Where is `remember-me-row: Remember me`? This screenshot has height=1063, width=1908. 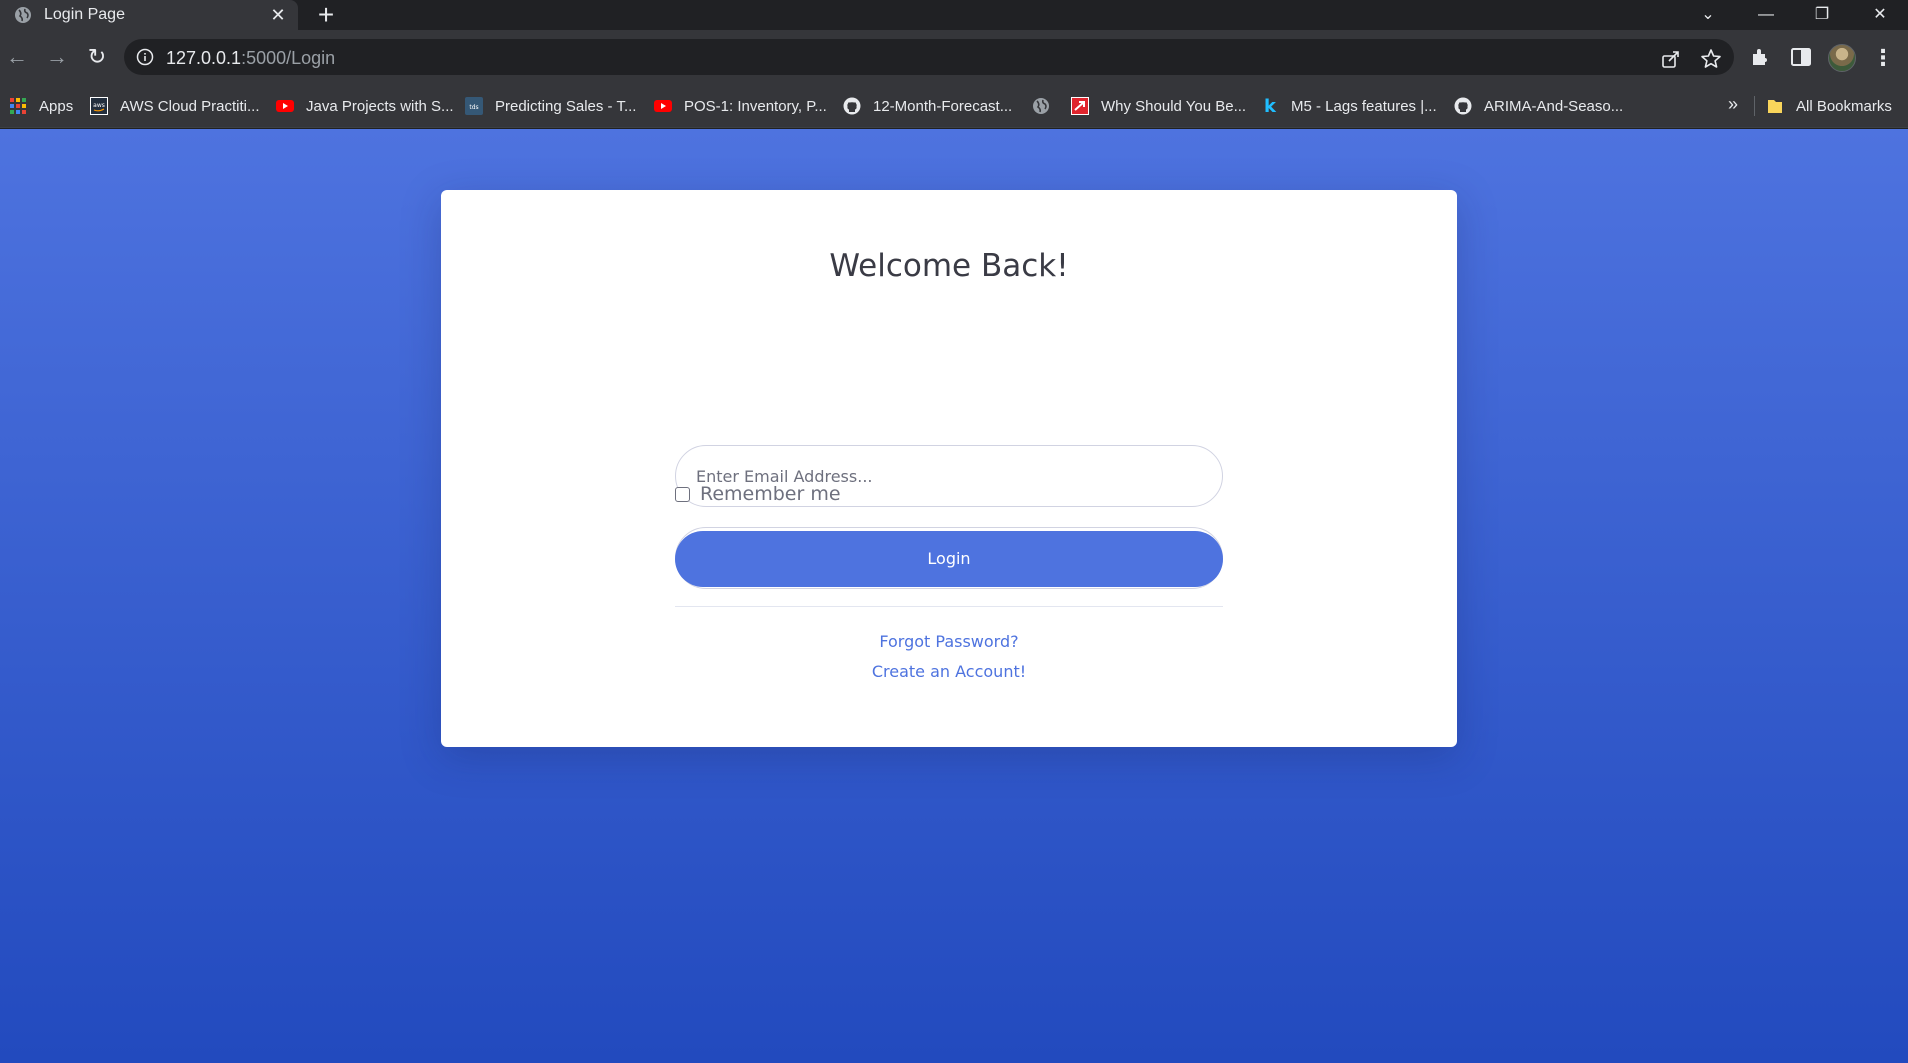
remember-me-row: Remember me is located at coordinates (758, 494).